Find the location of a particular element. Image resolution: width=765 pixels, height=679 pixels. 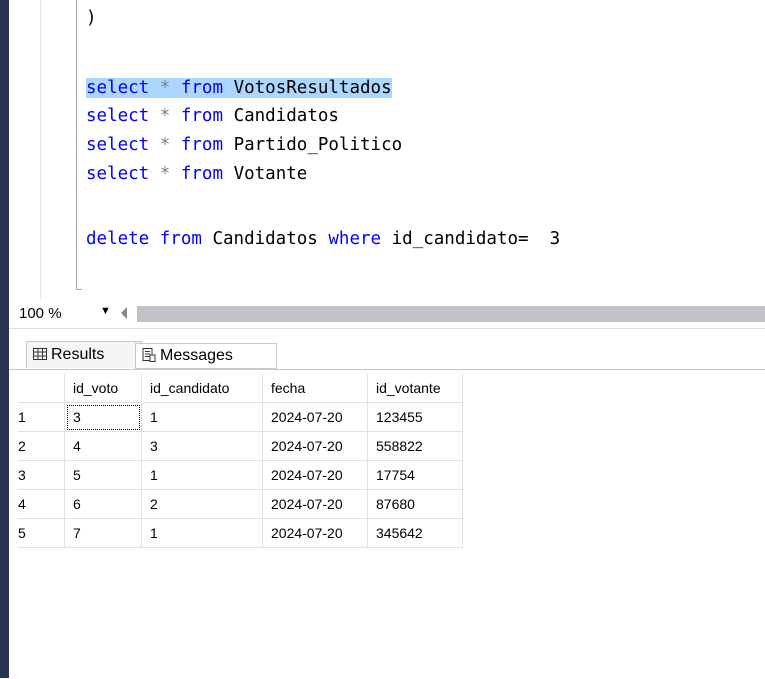

code-line-paren: ) is located at coordinates (91, 18).